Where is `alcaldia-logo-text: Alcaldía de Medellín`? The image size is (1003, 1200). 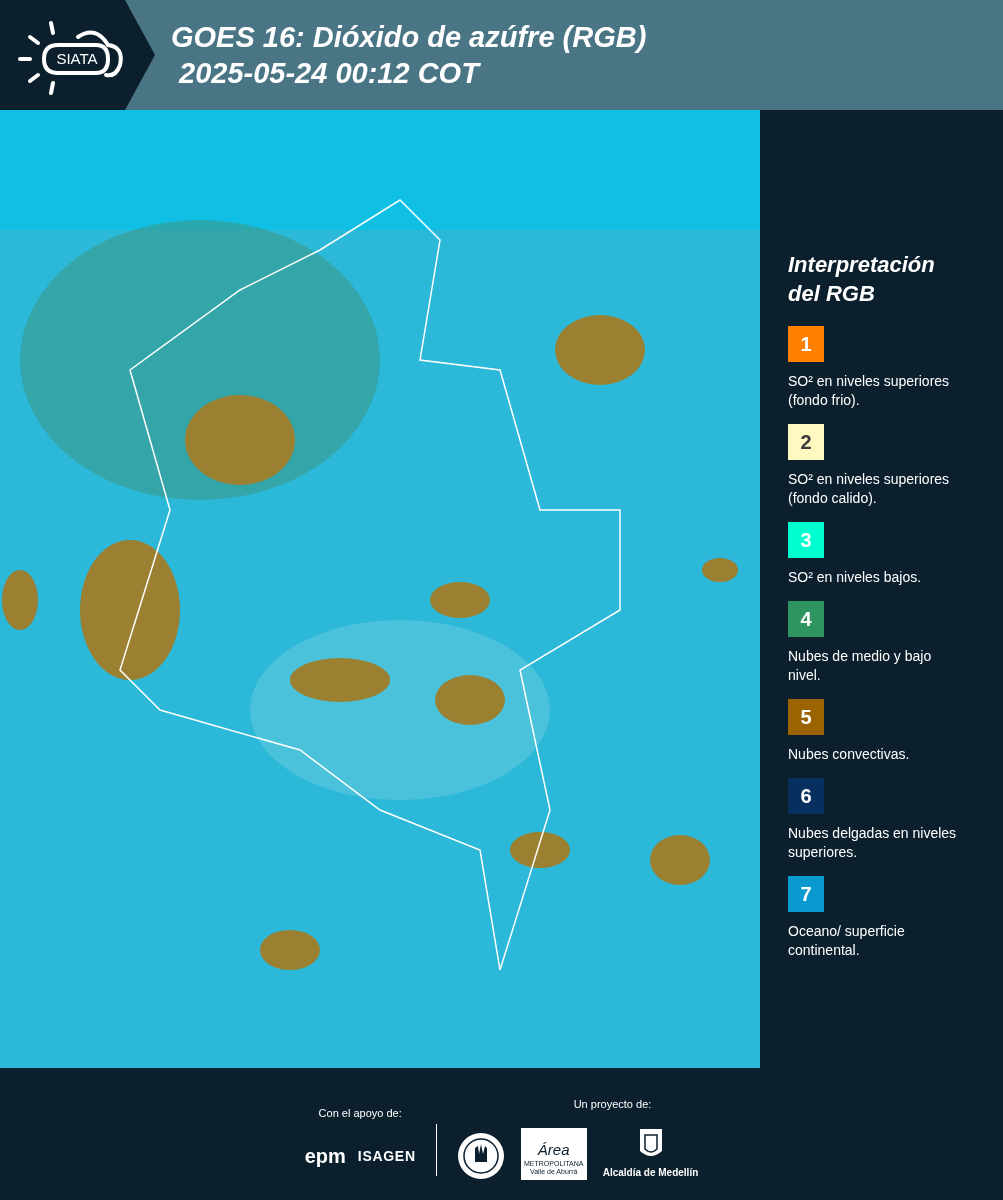 alcaldia-logo-text: Alcaldía de Medellín is located at coordinates (650, 1172).